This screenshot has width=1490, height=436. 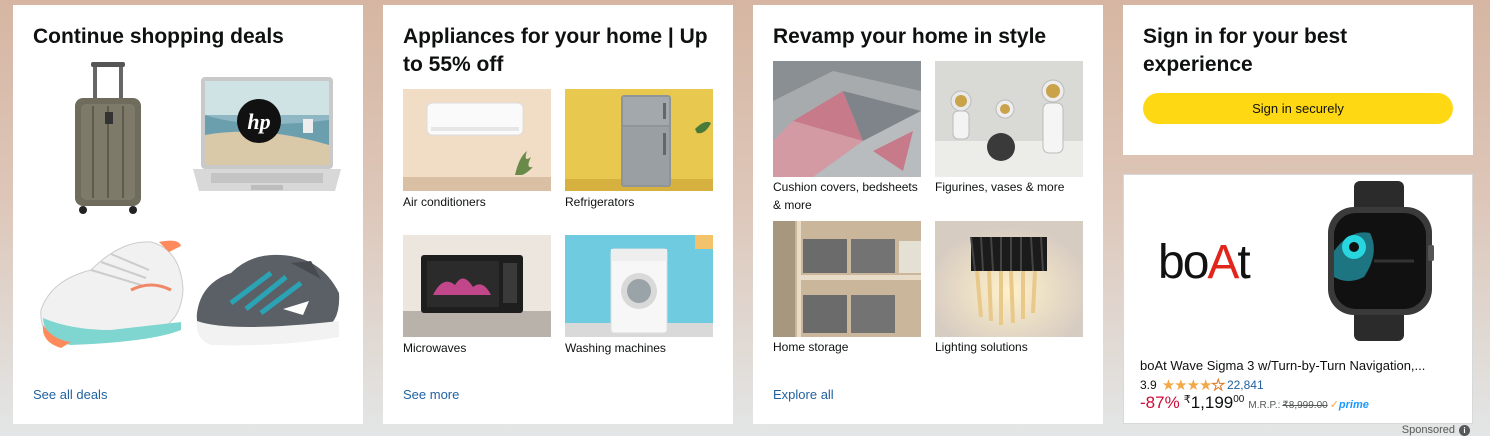 What do you see at coordinates (1379, 261) in the screenshot?
I see `smartwatch-image` at bounding box center [1379, 261].